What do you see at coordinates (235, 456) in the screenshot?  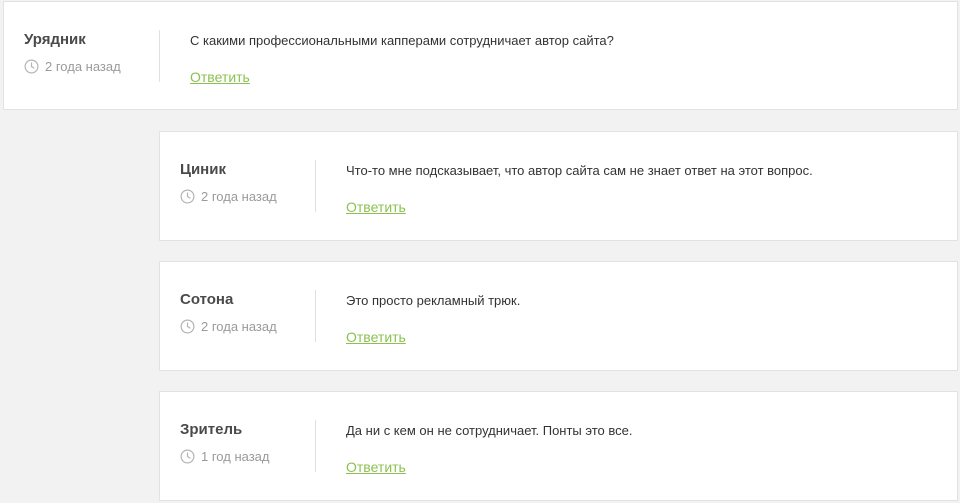 I see `comment-time: 1 год назад` at bounding box center [235, 456].